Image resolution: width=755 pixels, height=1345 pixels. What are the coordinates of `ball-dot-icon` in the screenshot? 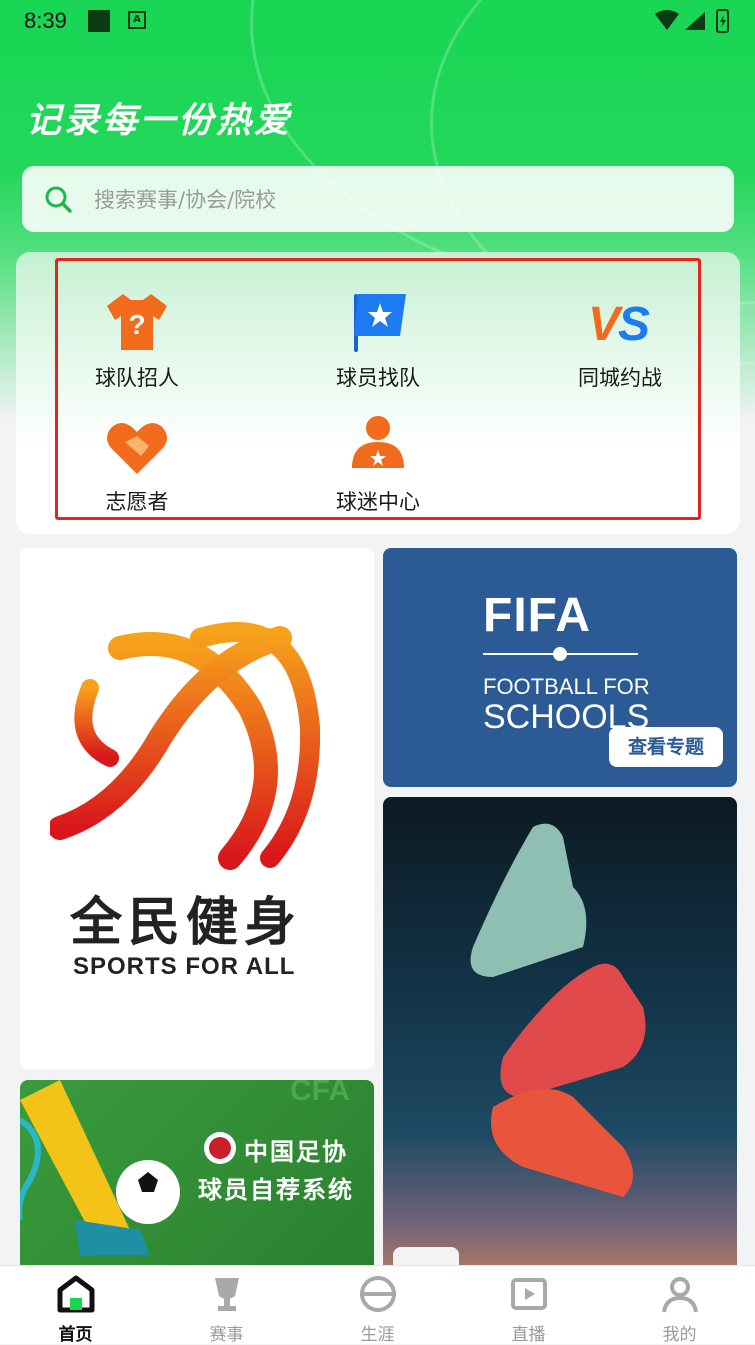 It's located at (560, 654).